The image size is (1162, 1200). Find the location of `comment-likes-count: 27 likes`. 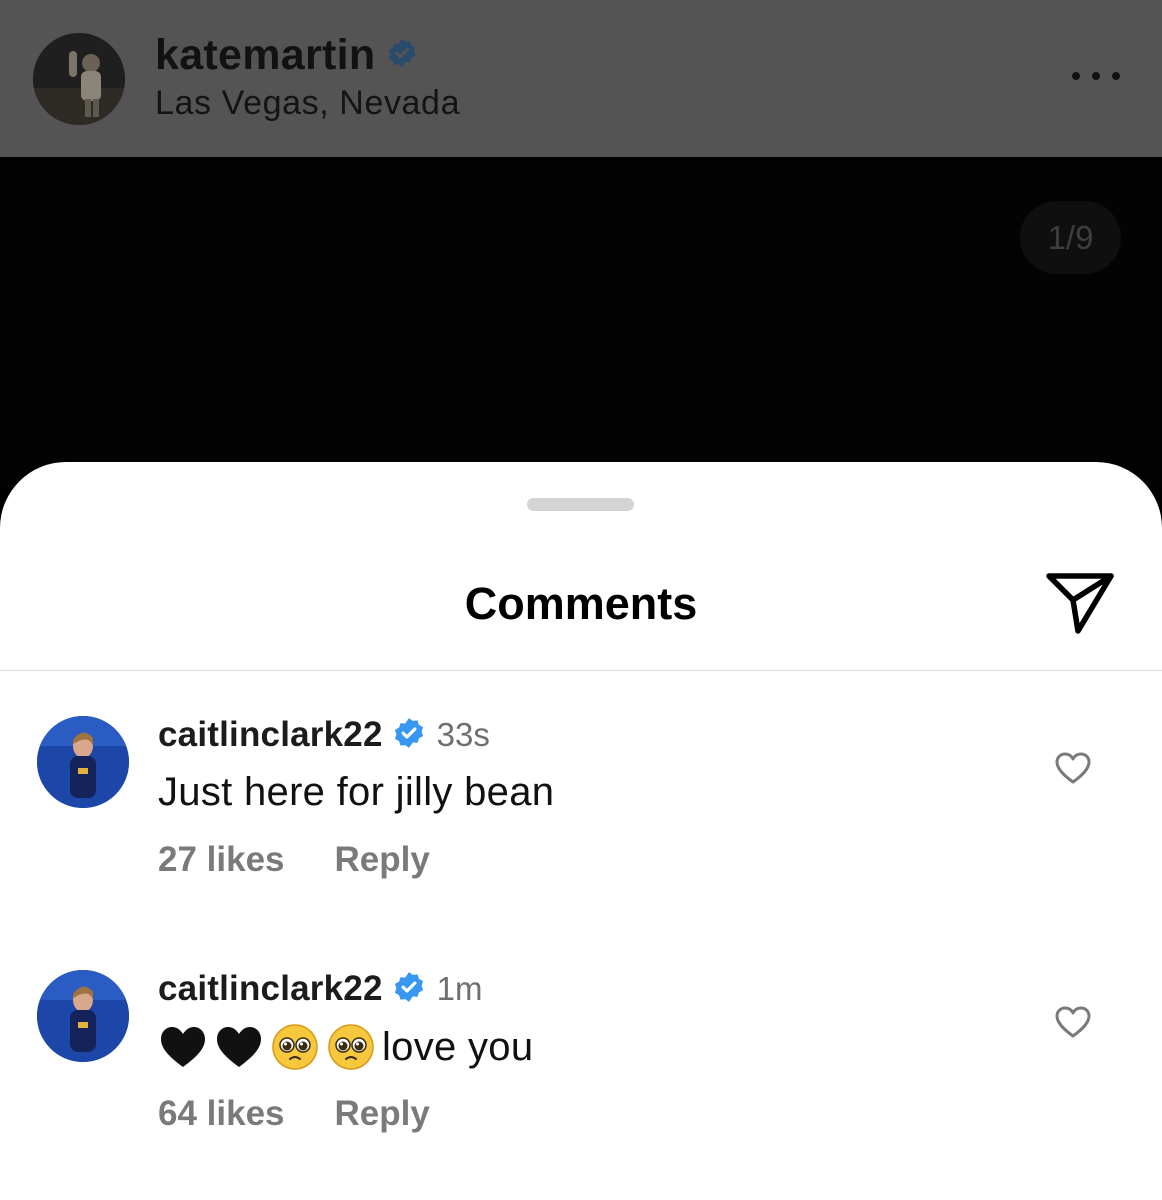

comment-likes-count: 27 likes is located at coordinates (221, 860).